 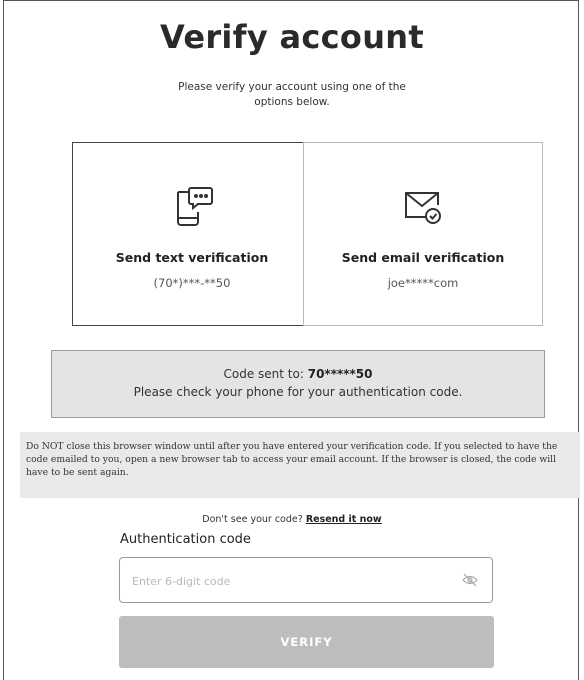 I want to click on verify-button: VERIFY, so click(x=306, y=642).